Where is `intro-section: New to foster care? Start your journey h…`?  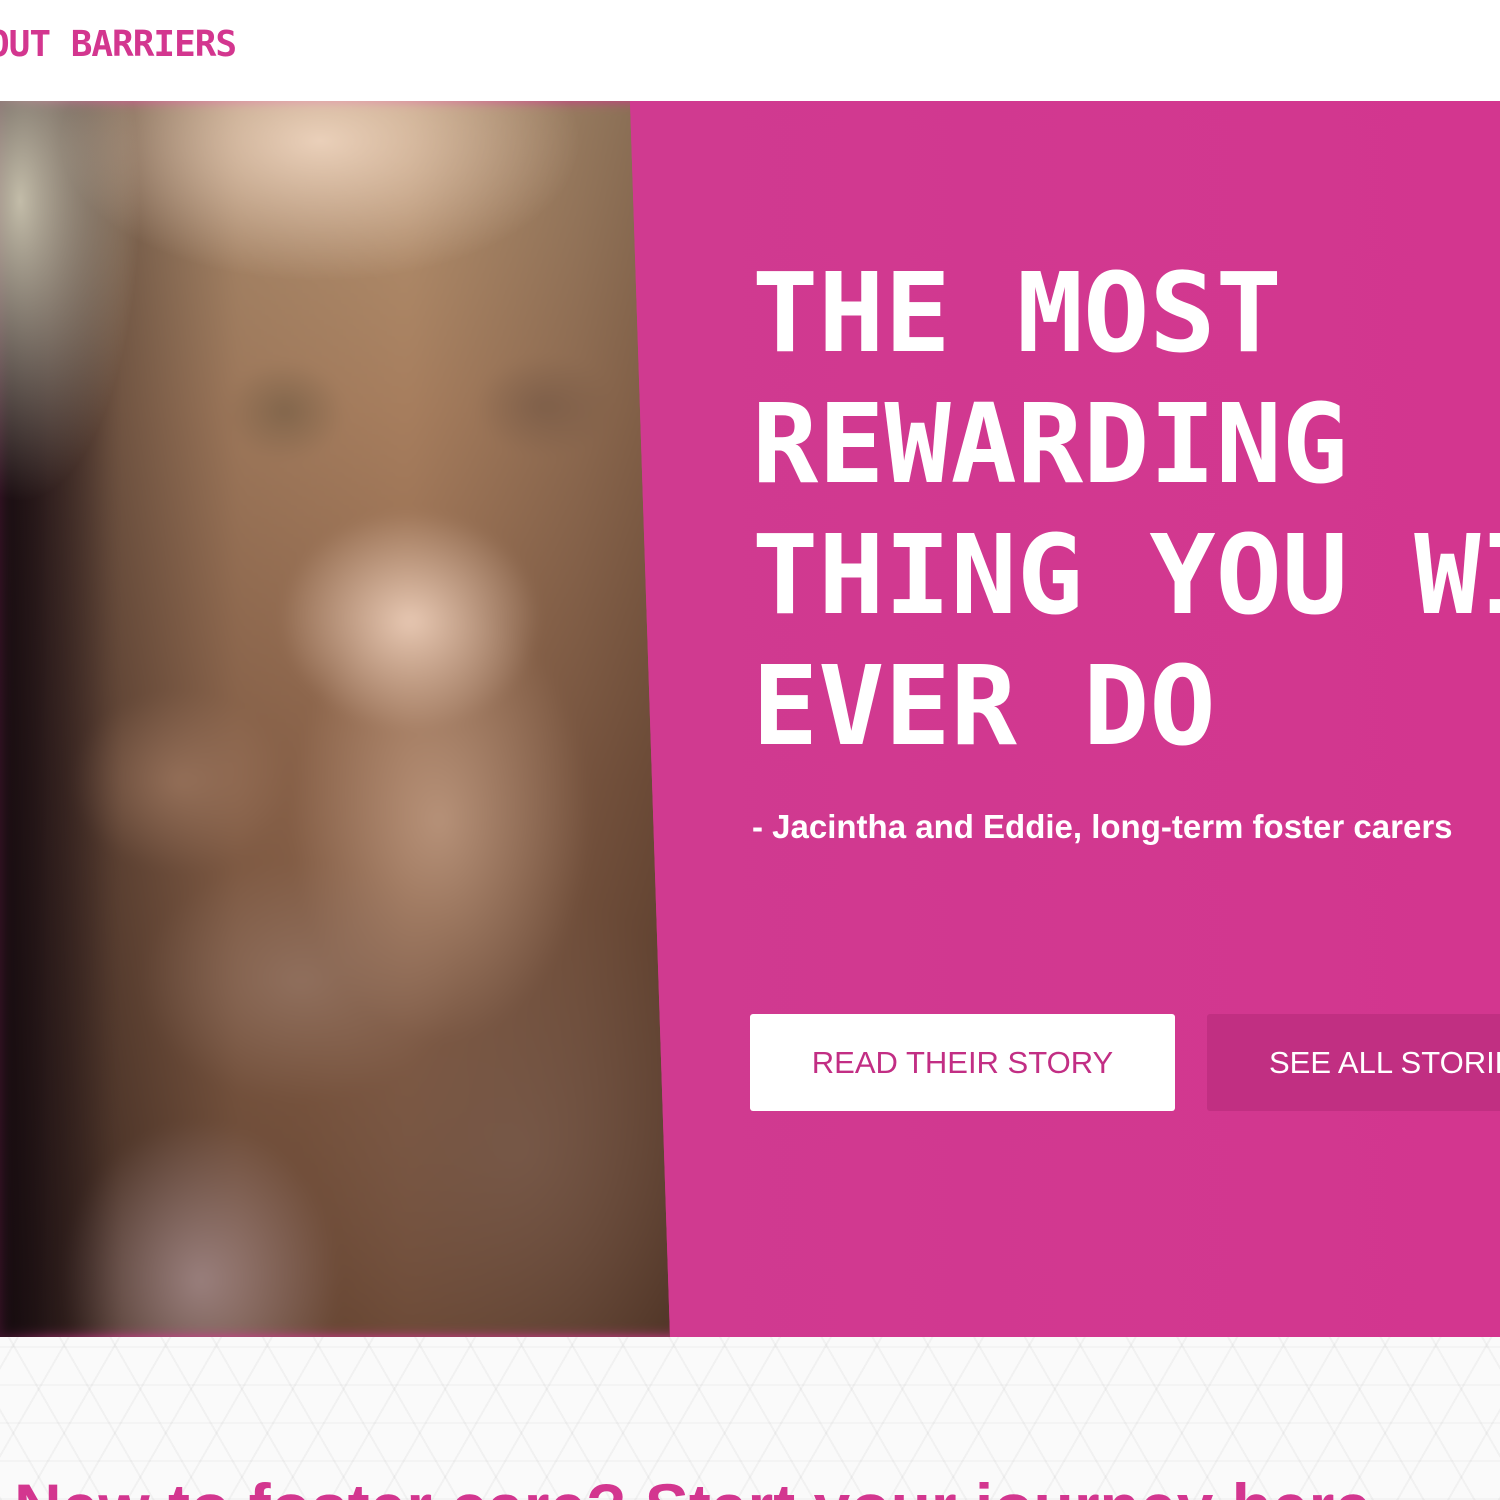
intro-section: New to foster care? Start your journey h… is located at coordinates (750, 1418).